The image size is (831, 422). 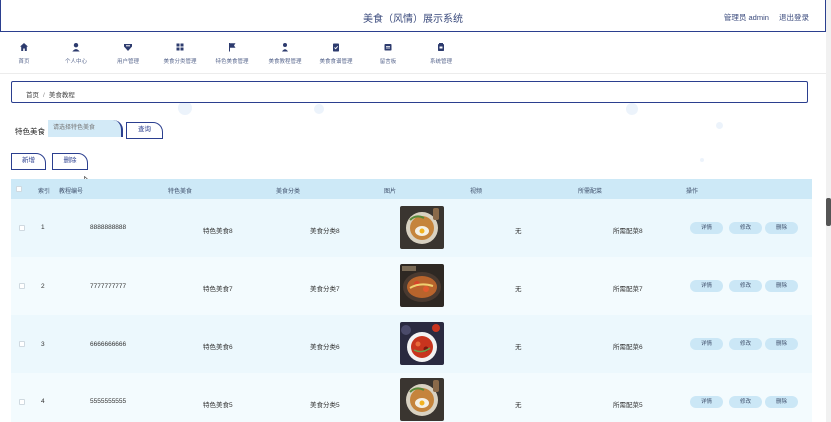 What do you see at coordinates (19, 189) in the screenshot?
I see `select-all-checkbox` at bounding box center [19, 189].